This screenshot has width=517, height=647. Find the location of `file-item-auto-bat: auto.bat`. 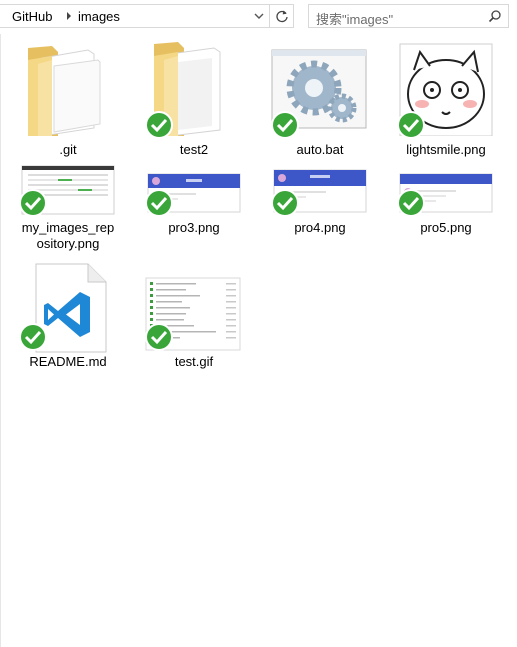

file-item-auto-bat: auto.bat is located at coordinates (320, 100).